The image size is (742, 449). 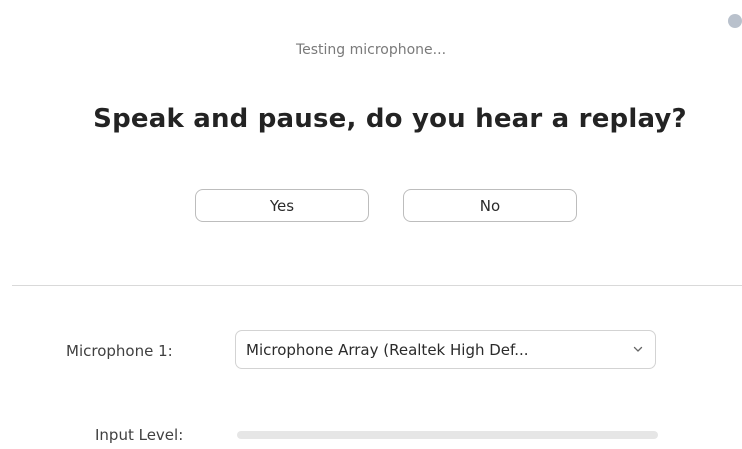 I want to click on input-level-label: Input Level:, so click(x=139, y=435).